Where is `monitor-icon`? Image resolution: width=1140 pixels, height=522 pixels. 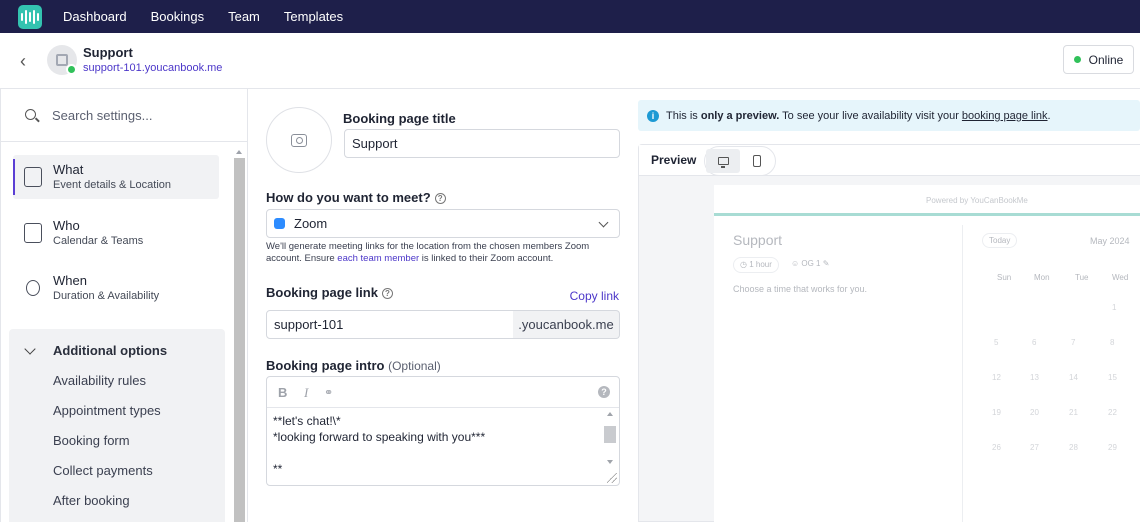 monitor-icon is located at coordinates (723, 162).